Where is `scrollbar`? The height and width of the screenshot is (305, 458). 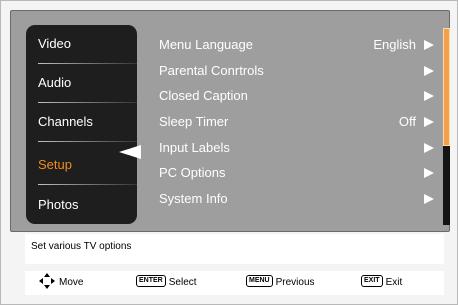
scrollbar is located at coordinates (446, 126).